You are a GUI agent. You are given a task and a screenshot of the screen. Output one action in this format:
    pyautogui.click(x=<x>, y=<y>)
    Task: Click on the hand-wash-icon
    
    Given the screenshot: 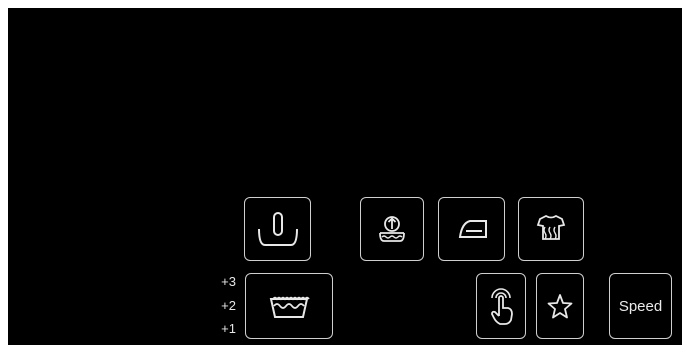 What is the action you would take?
    pyautogui.click(x=277, y=229)
    